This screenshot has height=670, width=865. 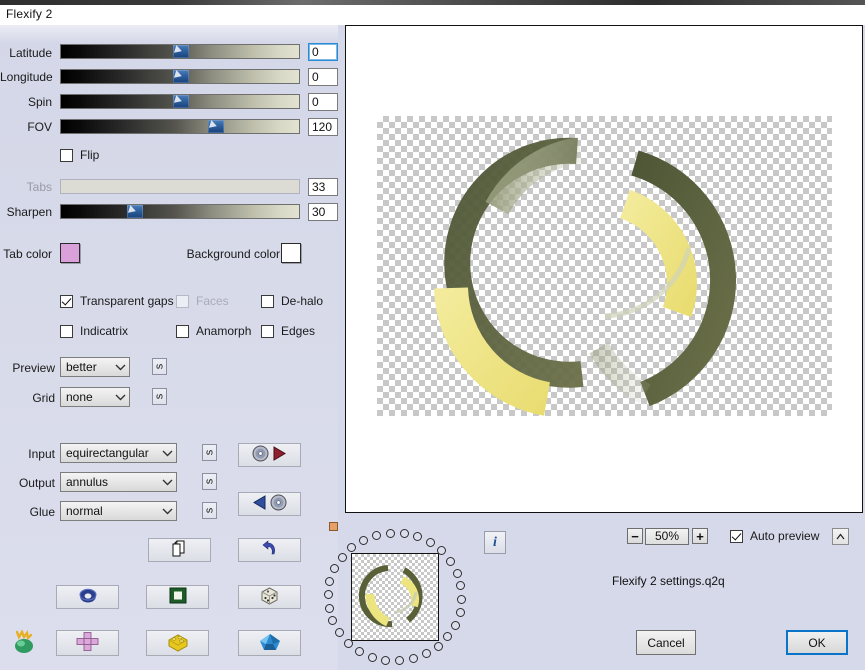 I want to click on window-title: Flexify 2, so click(x=29, y=14).